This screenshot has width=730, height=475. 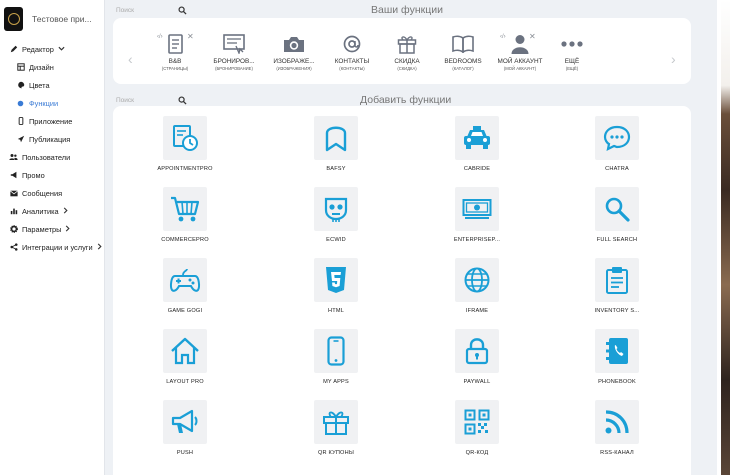 What do you see at coordinates (520, 61) in the screenshot?
I see `your-function-label: МОЙ АККАУНТ` at bounding box center [520, 61].